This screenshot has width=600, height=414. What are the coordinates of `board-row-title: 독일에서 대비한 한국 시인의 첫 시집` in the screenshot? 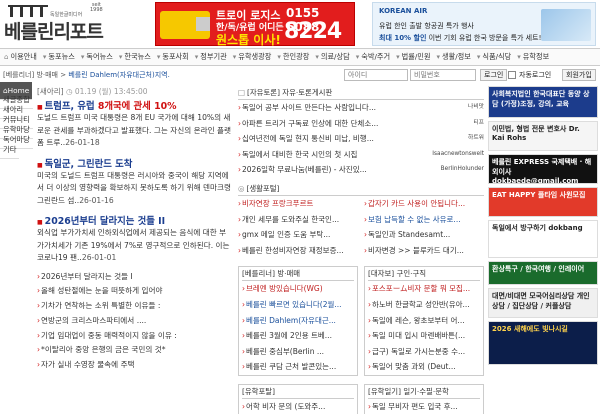 It's located at (300, 154).